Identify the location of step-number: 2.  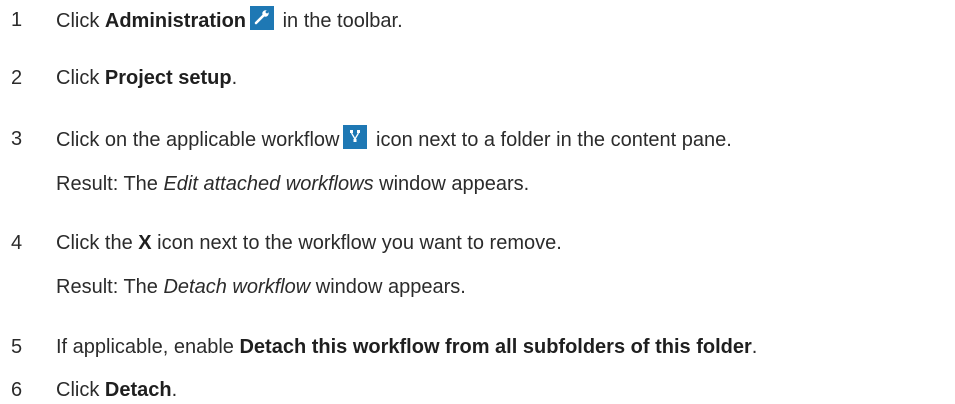
(17, 78).